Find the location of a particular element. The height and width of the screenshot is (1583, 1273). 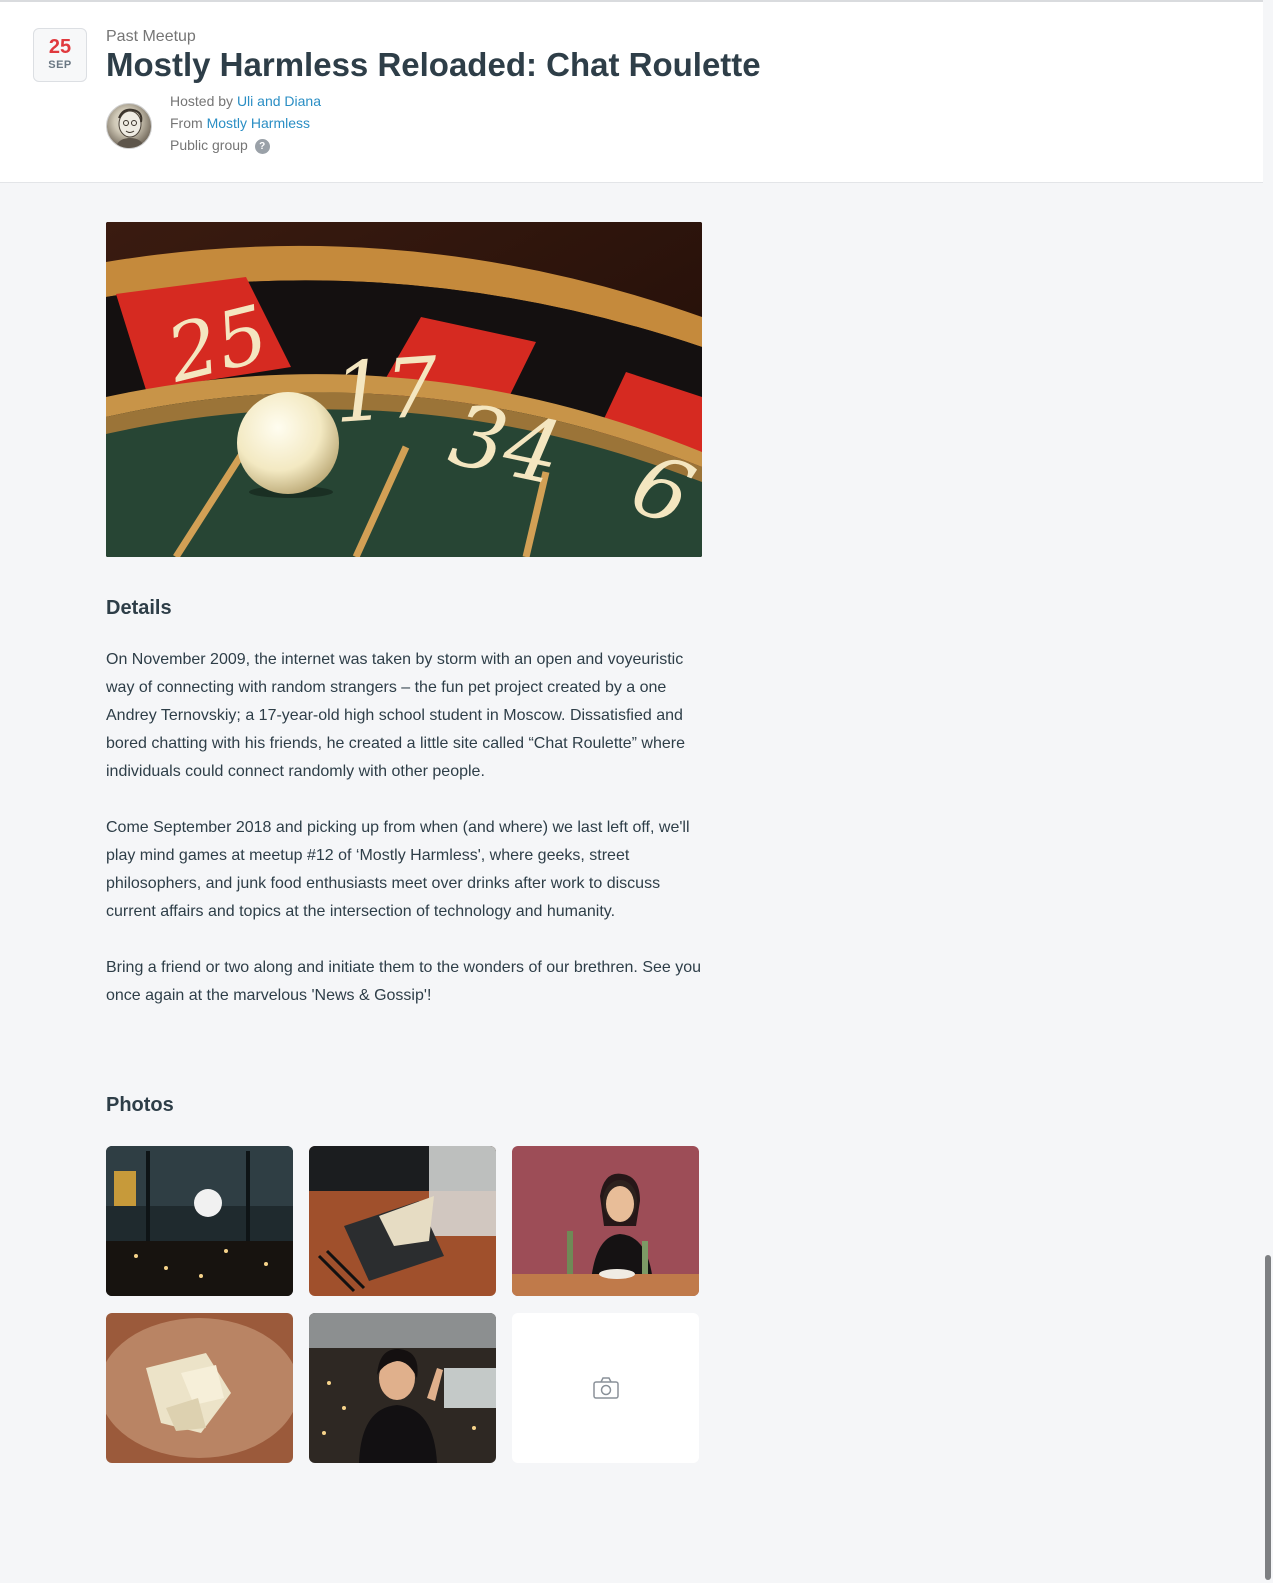

roulette-number: 17 is located at coordinates (387, 391).